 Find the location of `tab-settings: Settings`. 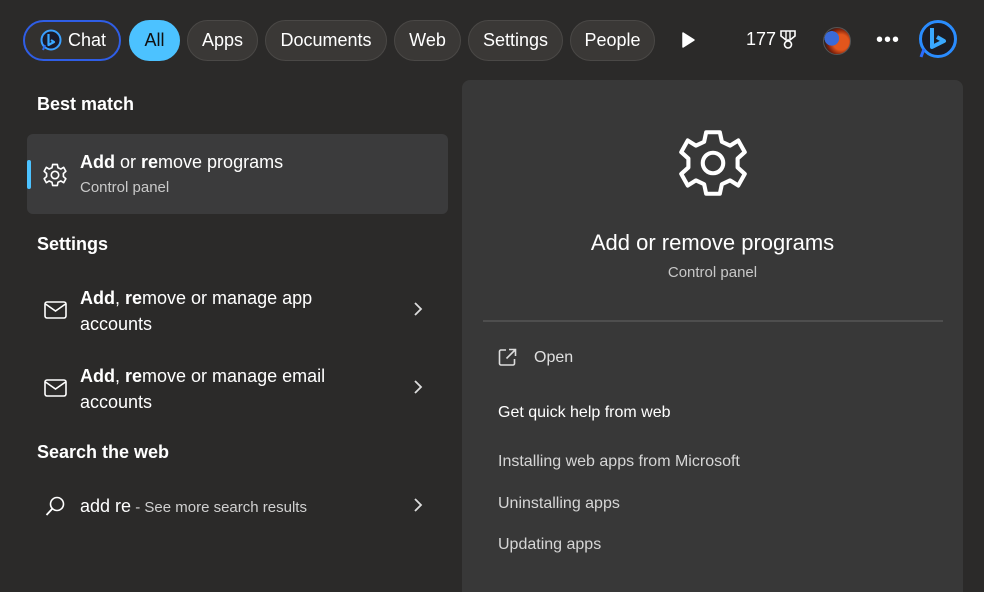

tab-settings: Settings is located at coordinates (515, 40).